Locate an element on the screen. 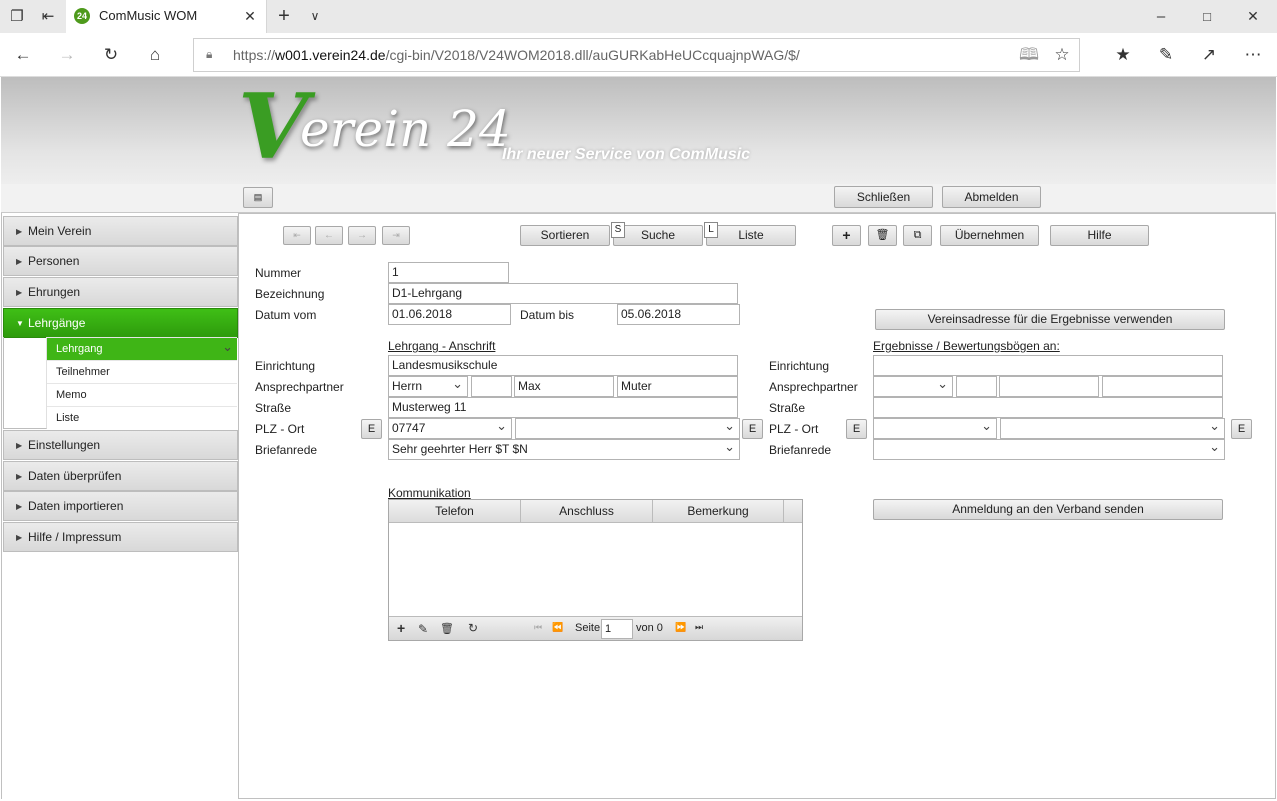 Image resolution: width=1277 pixels, height=801 pixels. briefanrede-select: Sehr geehrter Herr $T $N is located at coordinates (564, 448).